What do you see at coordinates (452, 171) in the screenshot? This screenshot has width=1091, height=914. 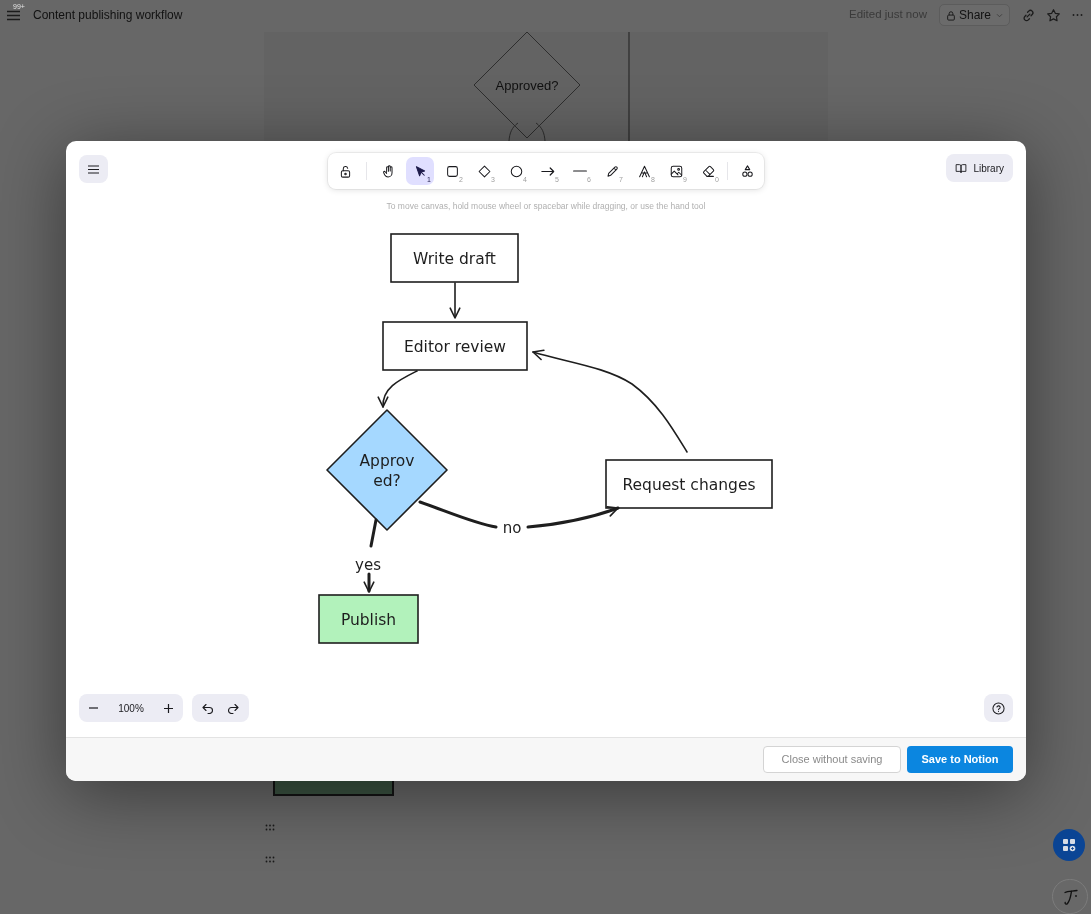 I see `square-icon` at bounding box center [452, 171].